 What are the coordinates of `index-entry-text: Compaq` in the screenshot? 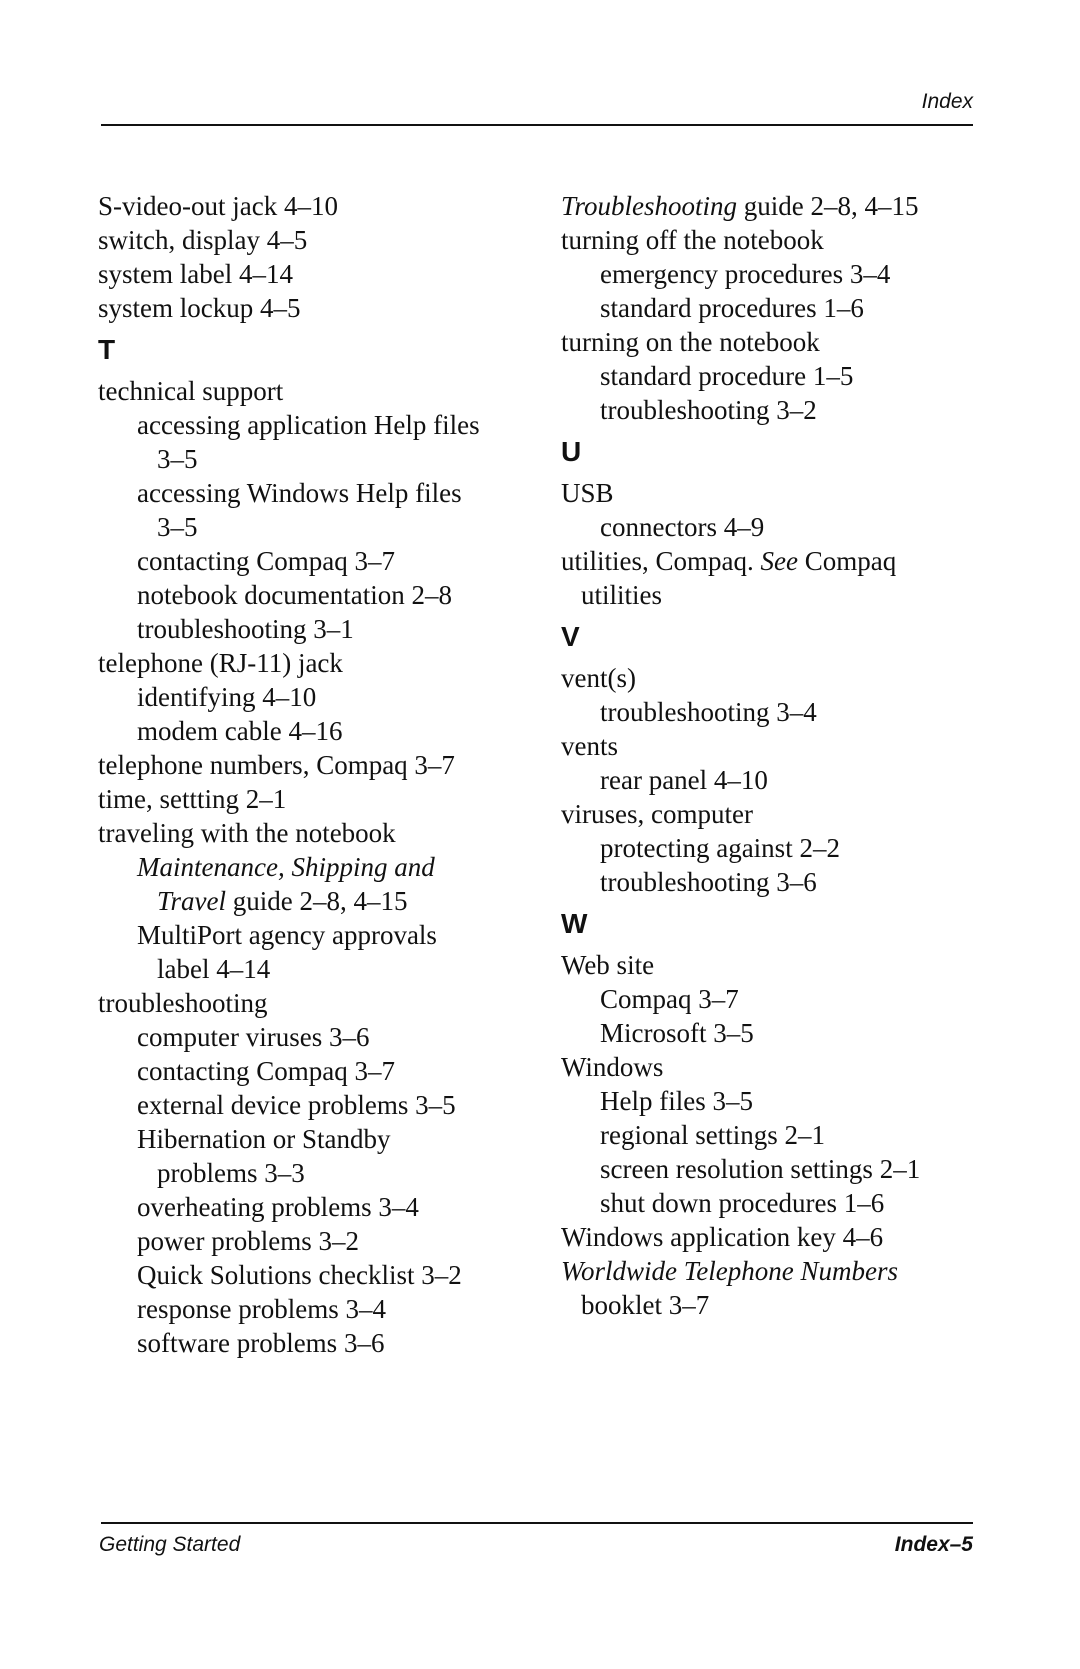 It's located at (847, 561).